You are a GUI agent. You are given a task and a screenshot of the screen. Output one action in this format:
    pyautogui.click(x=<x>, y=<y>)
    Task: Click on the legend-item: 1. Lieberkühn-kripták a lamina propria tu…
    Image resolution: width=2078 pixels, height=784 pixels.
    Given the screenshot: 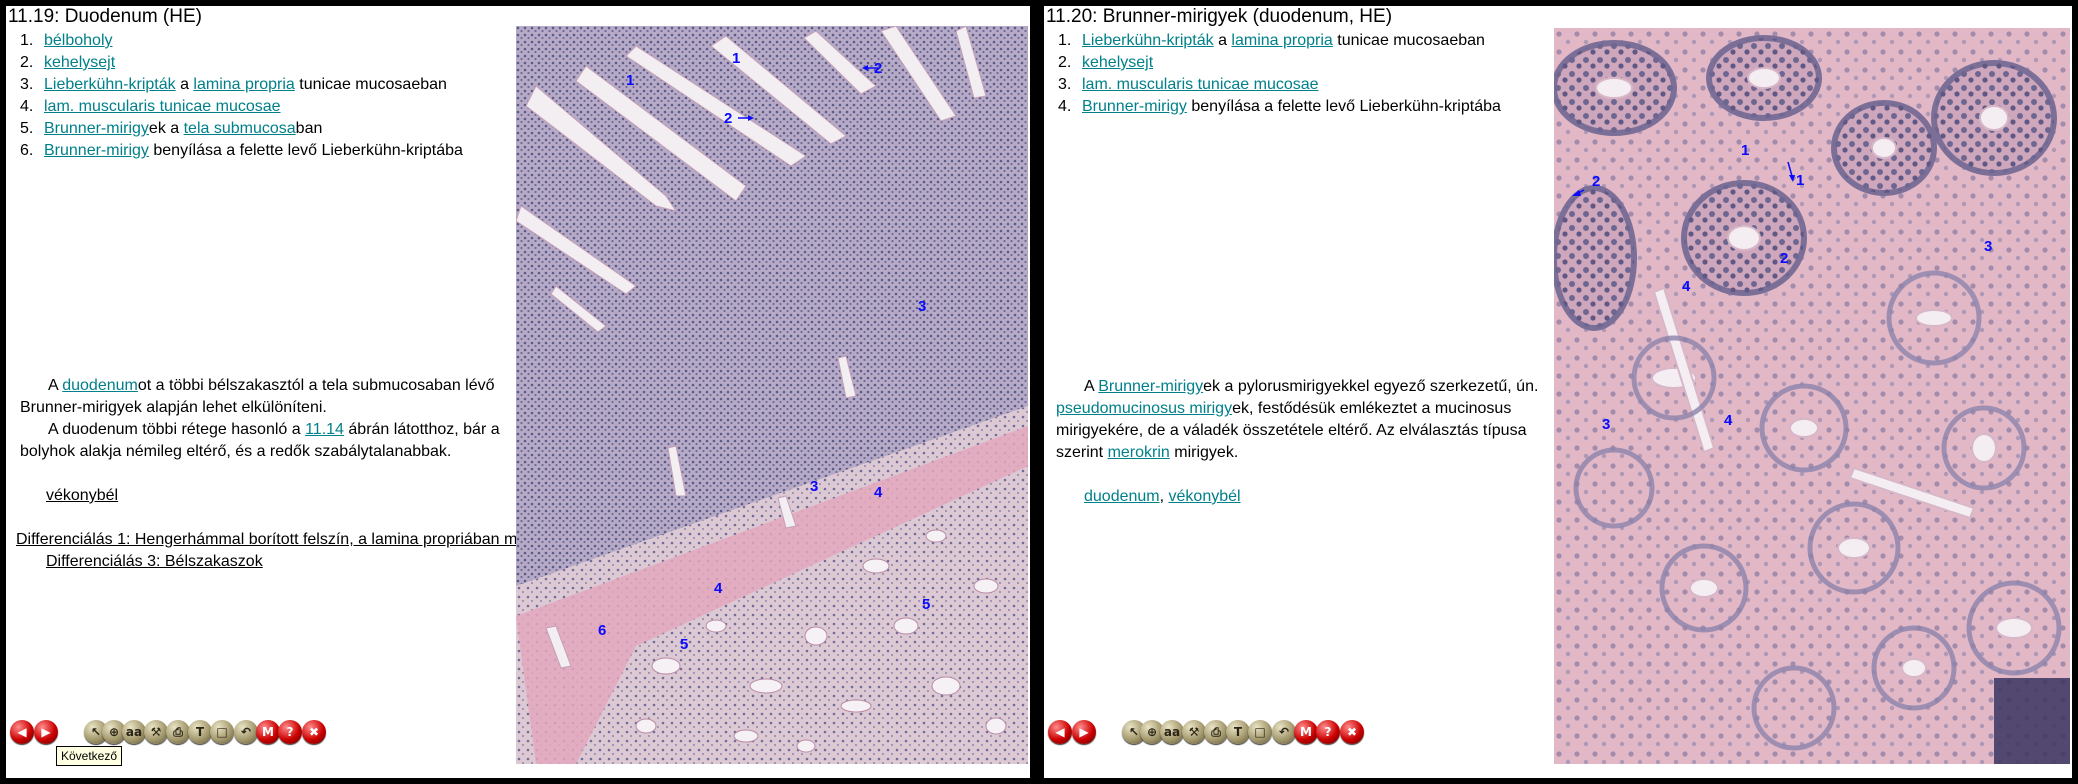 What is the action you would take?
    pyautogui.click(x=1279, y=41)
    